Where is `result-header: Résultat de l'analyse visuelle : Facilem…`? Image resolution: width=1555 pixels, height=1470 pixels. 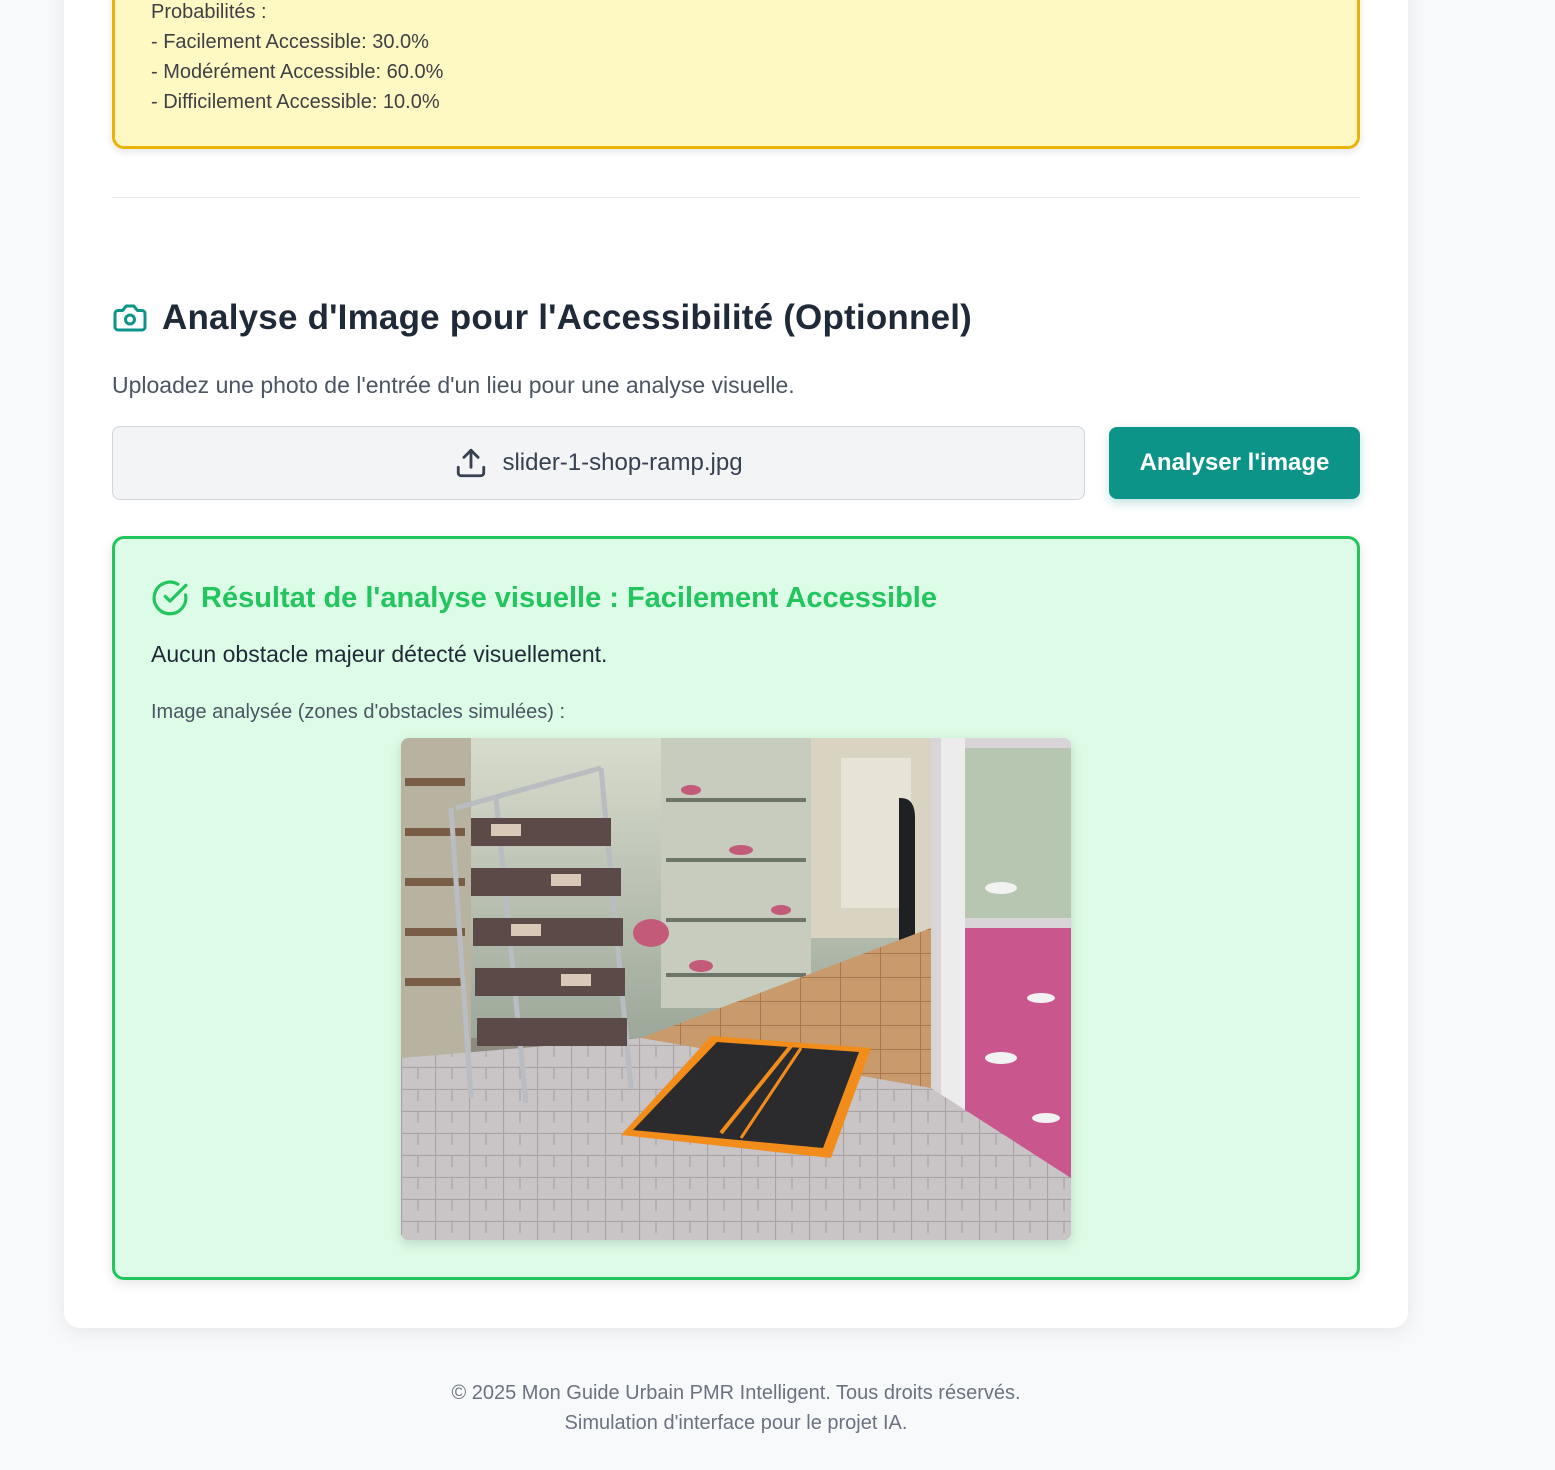
result-header: Résultat de l'analyse visuelle : Facilem… is located at coordinates (544, 598).